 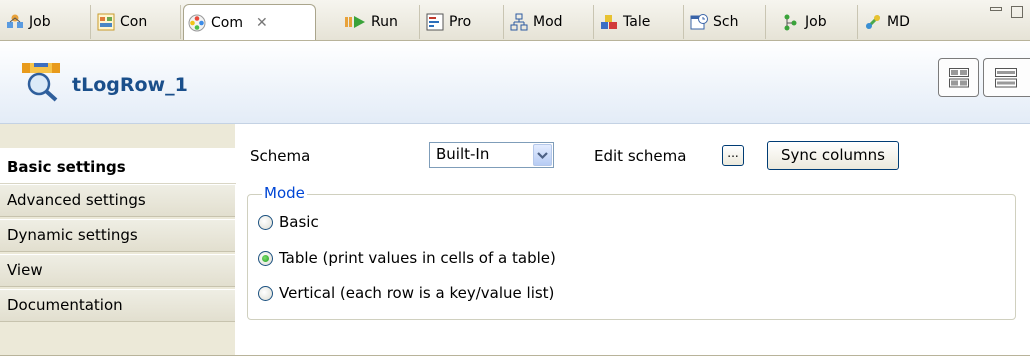 I want to click on tab-scheduler: Sch, so click(x=726, y=22).